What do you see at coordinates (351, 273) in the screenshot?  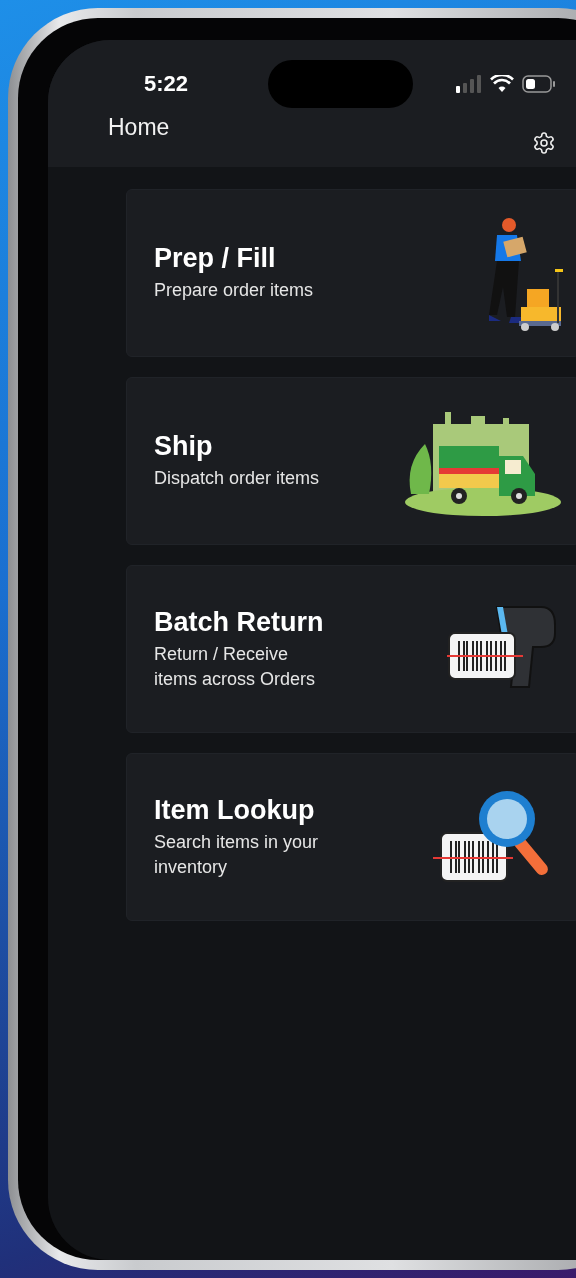 I see `menu-card: Prep / Fill Prepare order items` at bounding box center [351, 273].